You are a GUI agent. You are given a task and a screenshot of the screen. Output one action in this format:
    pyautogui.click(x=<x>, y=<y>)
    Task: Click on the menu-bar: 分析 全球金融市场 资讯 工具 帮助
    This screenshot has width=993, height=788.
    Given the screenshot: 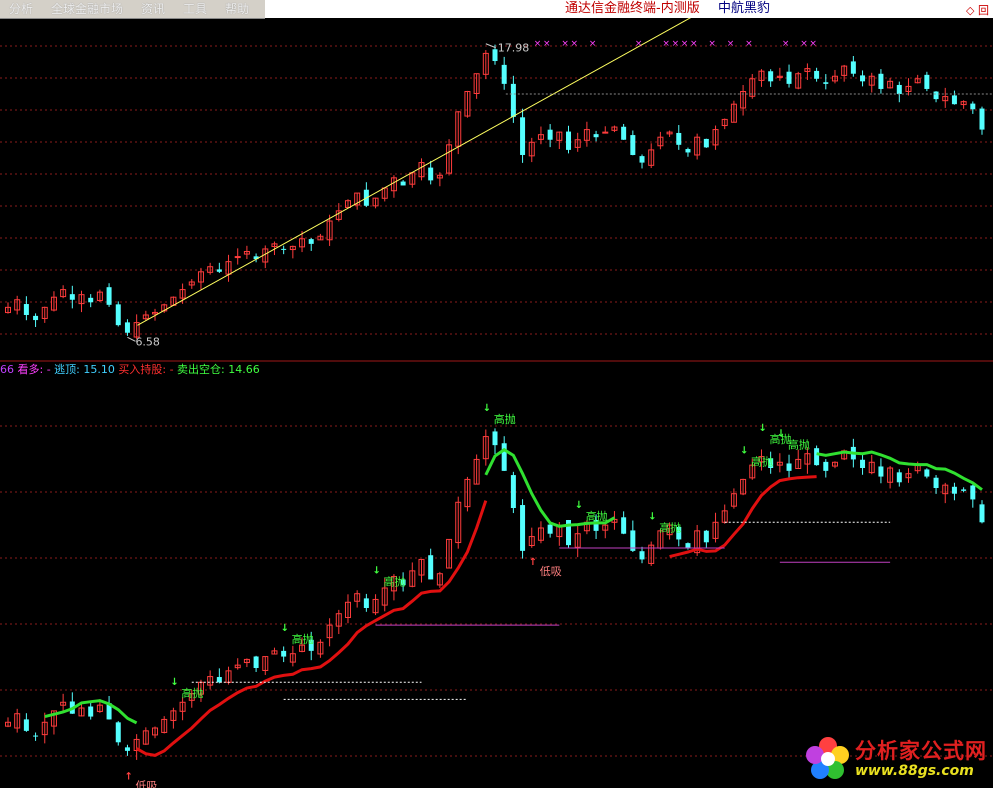 What is the action you would take?
    pyautogui.click(x=132, y=9)
    